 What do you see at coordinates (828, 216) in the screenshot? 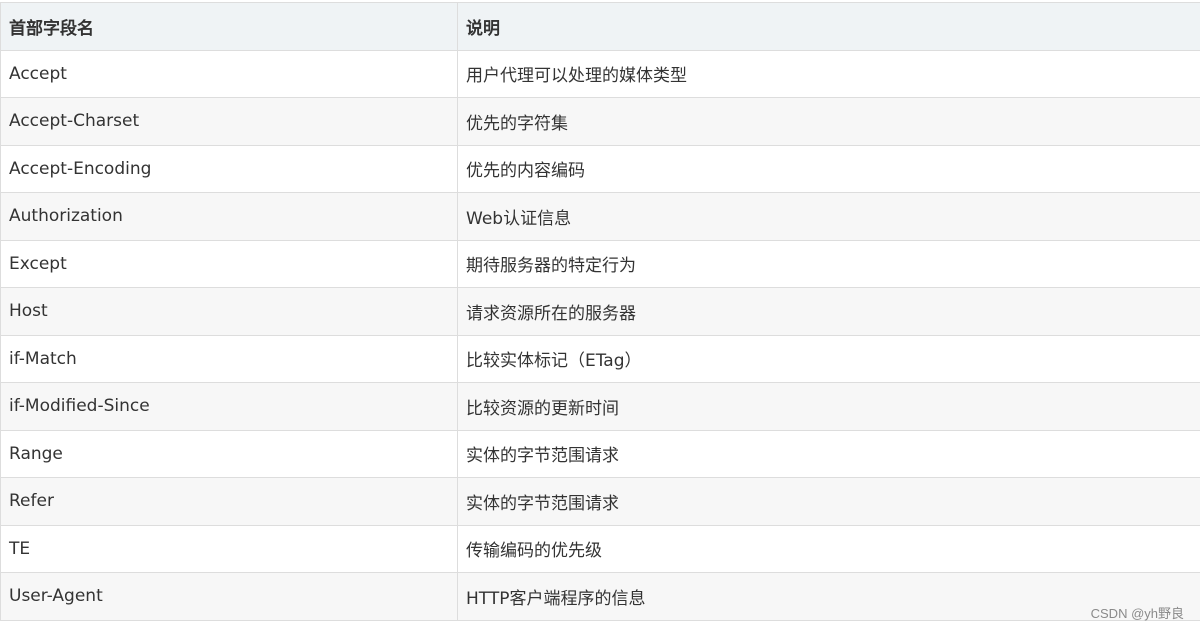
I see `description-cell: Web认证信息` at bounding box center [828, 216].